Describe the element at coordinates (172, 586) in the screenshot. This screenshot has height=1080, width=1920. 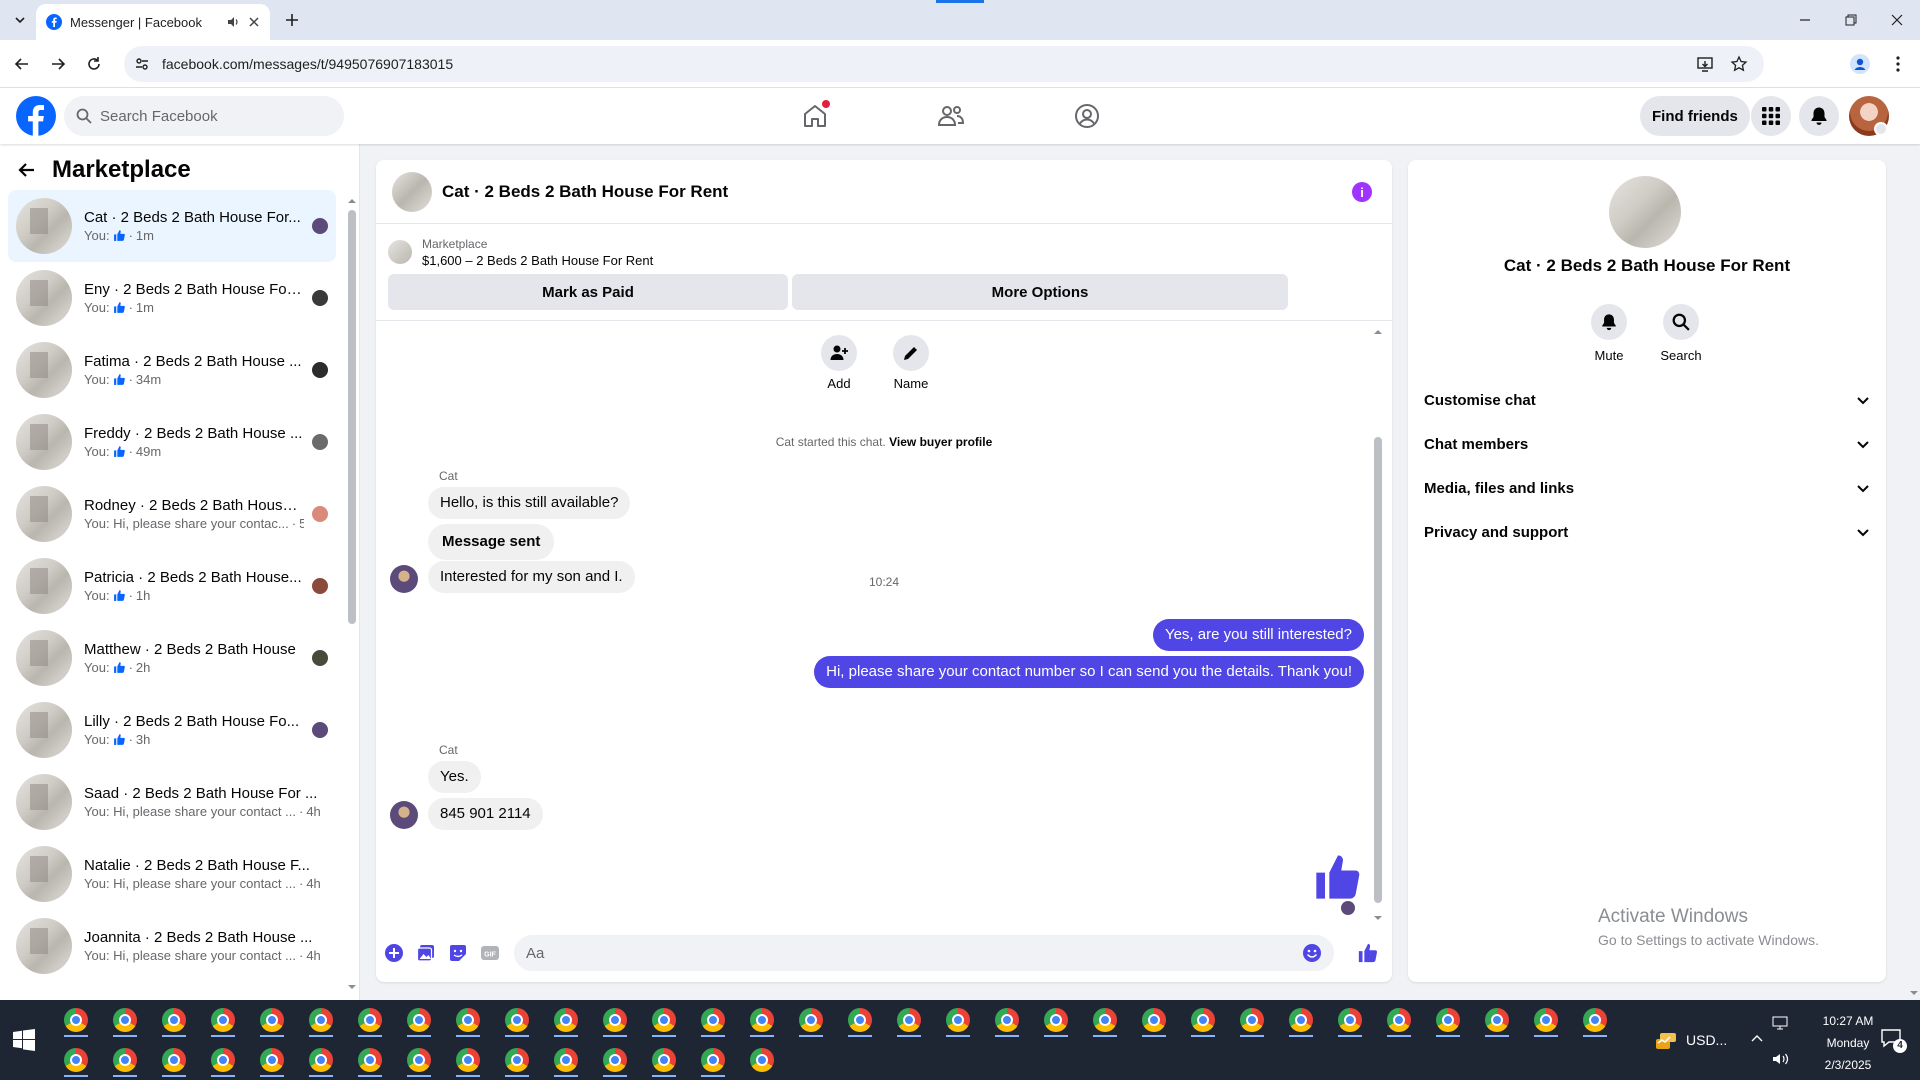
I see `conversation-item: Patricia · 2 Beds 2 Bath House... You: · 1h` at that location.